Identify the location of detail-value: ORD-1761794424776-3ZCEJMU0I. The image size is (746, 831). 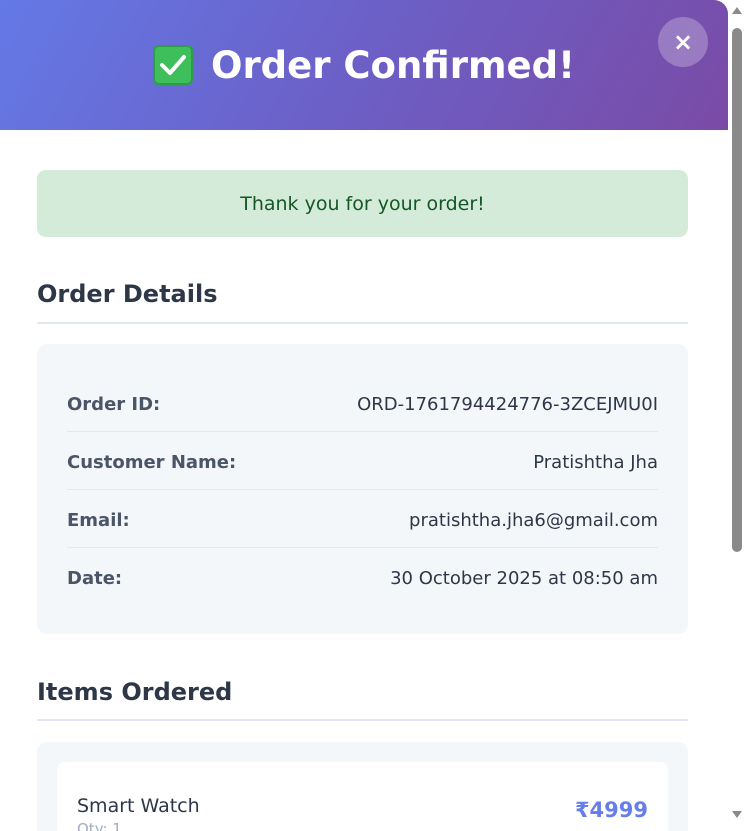
(507, 404).